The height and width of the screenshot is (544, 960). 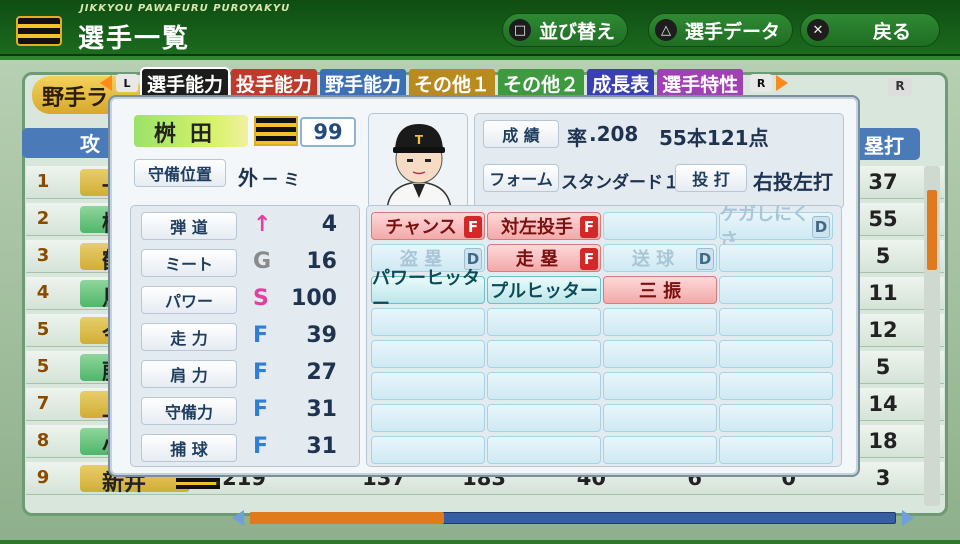 What do you see at coordinates (883, 293) in the screenshot?
I see `row-total-bases: 11` at bounding box center [883, 293].